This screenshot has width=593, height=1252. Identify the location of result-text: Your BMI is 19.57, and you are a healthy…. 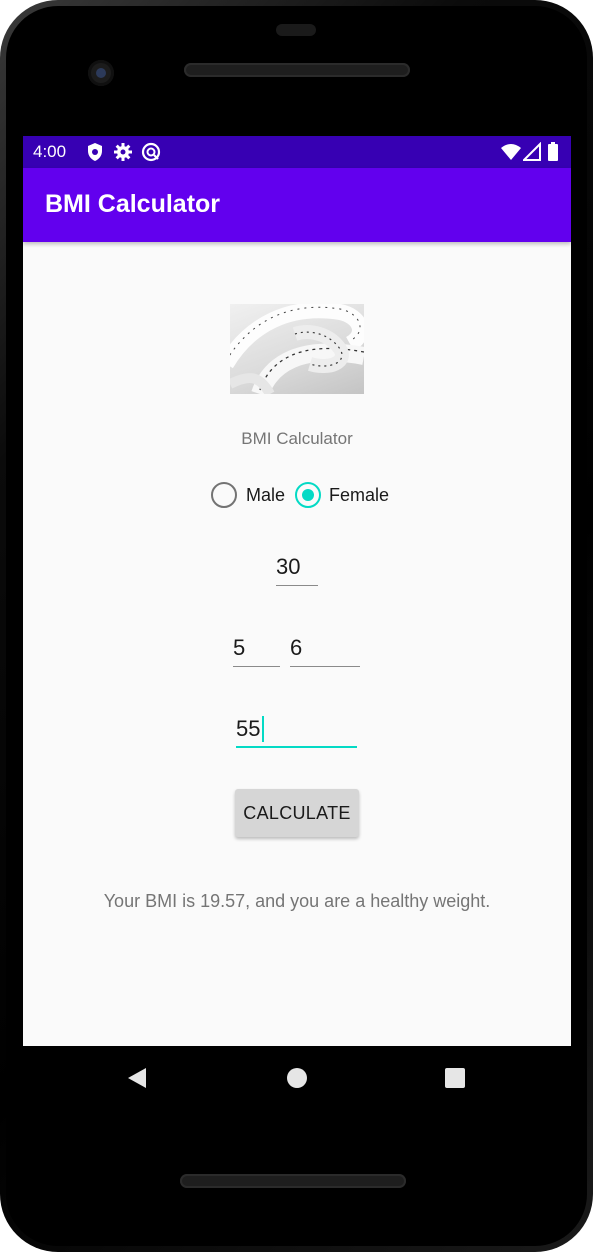
(297, 901).